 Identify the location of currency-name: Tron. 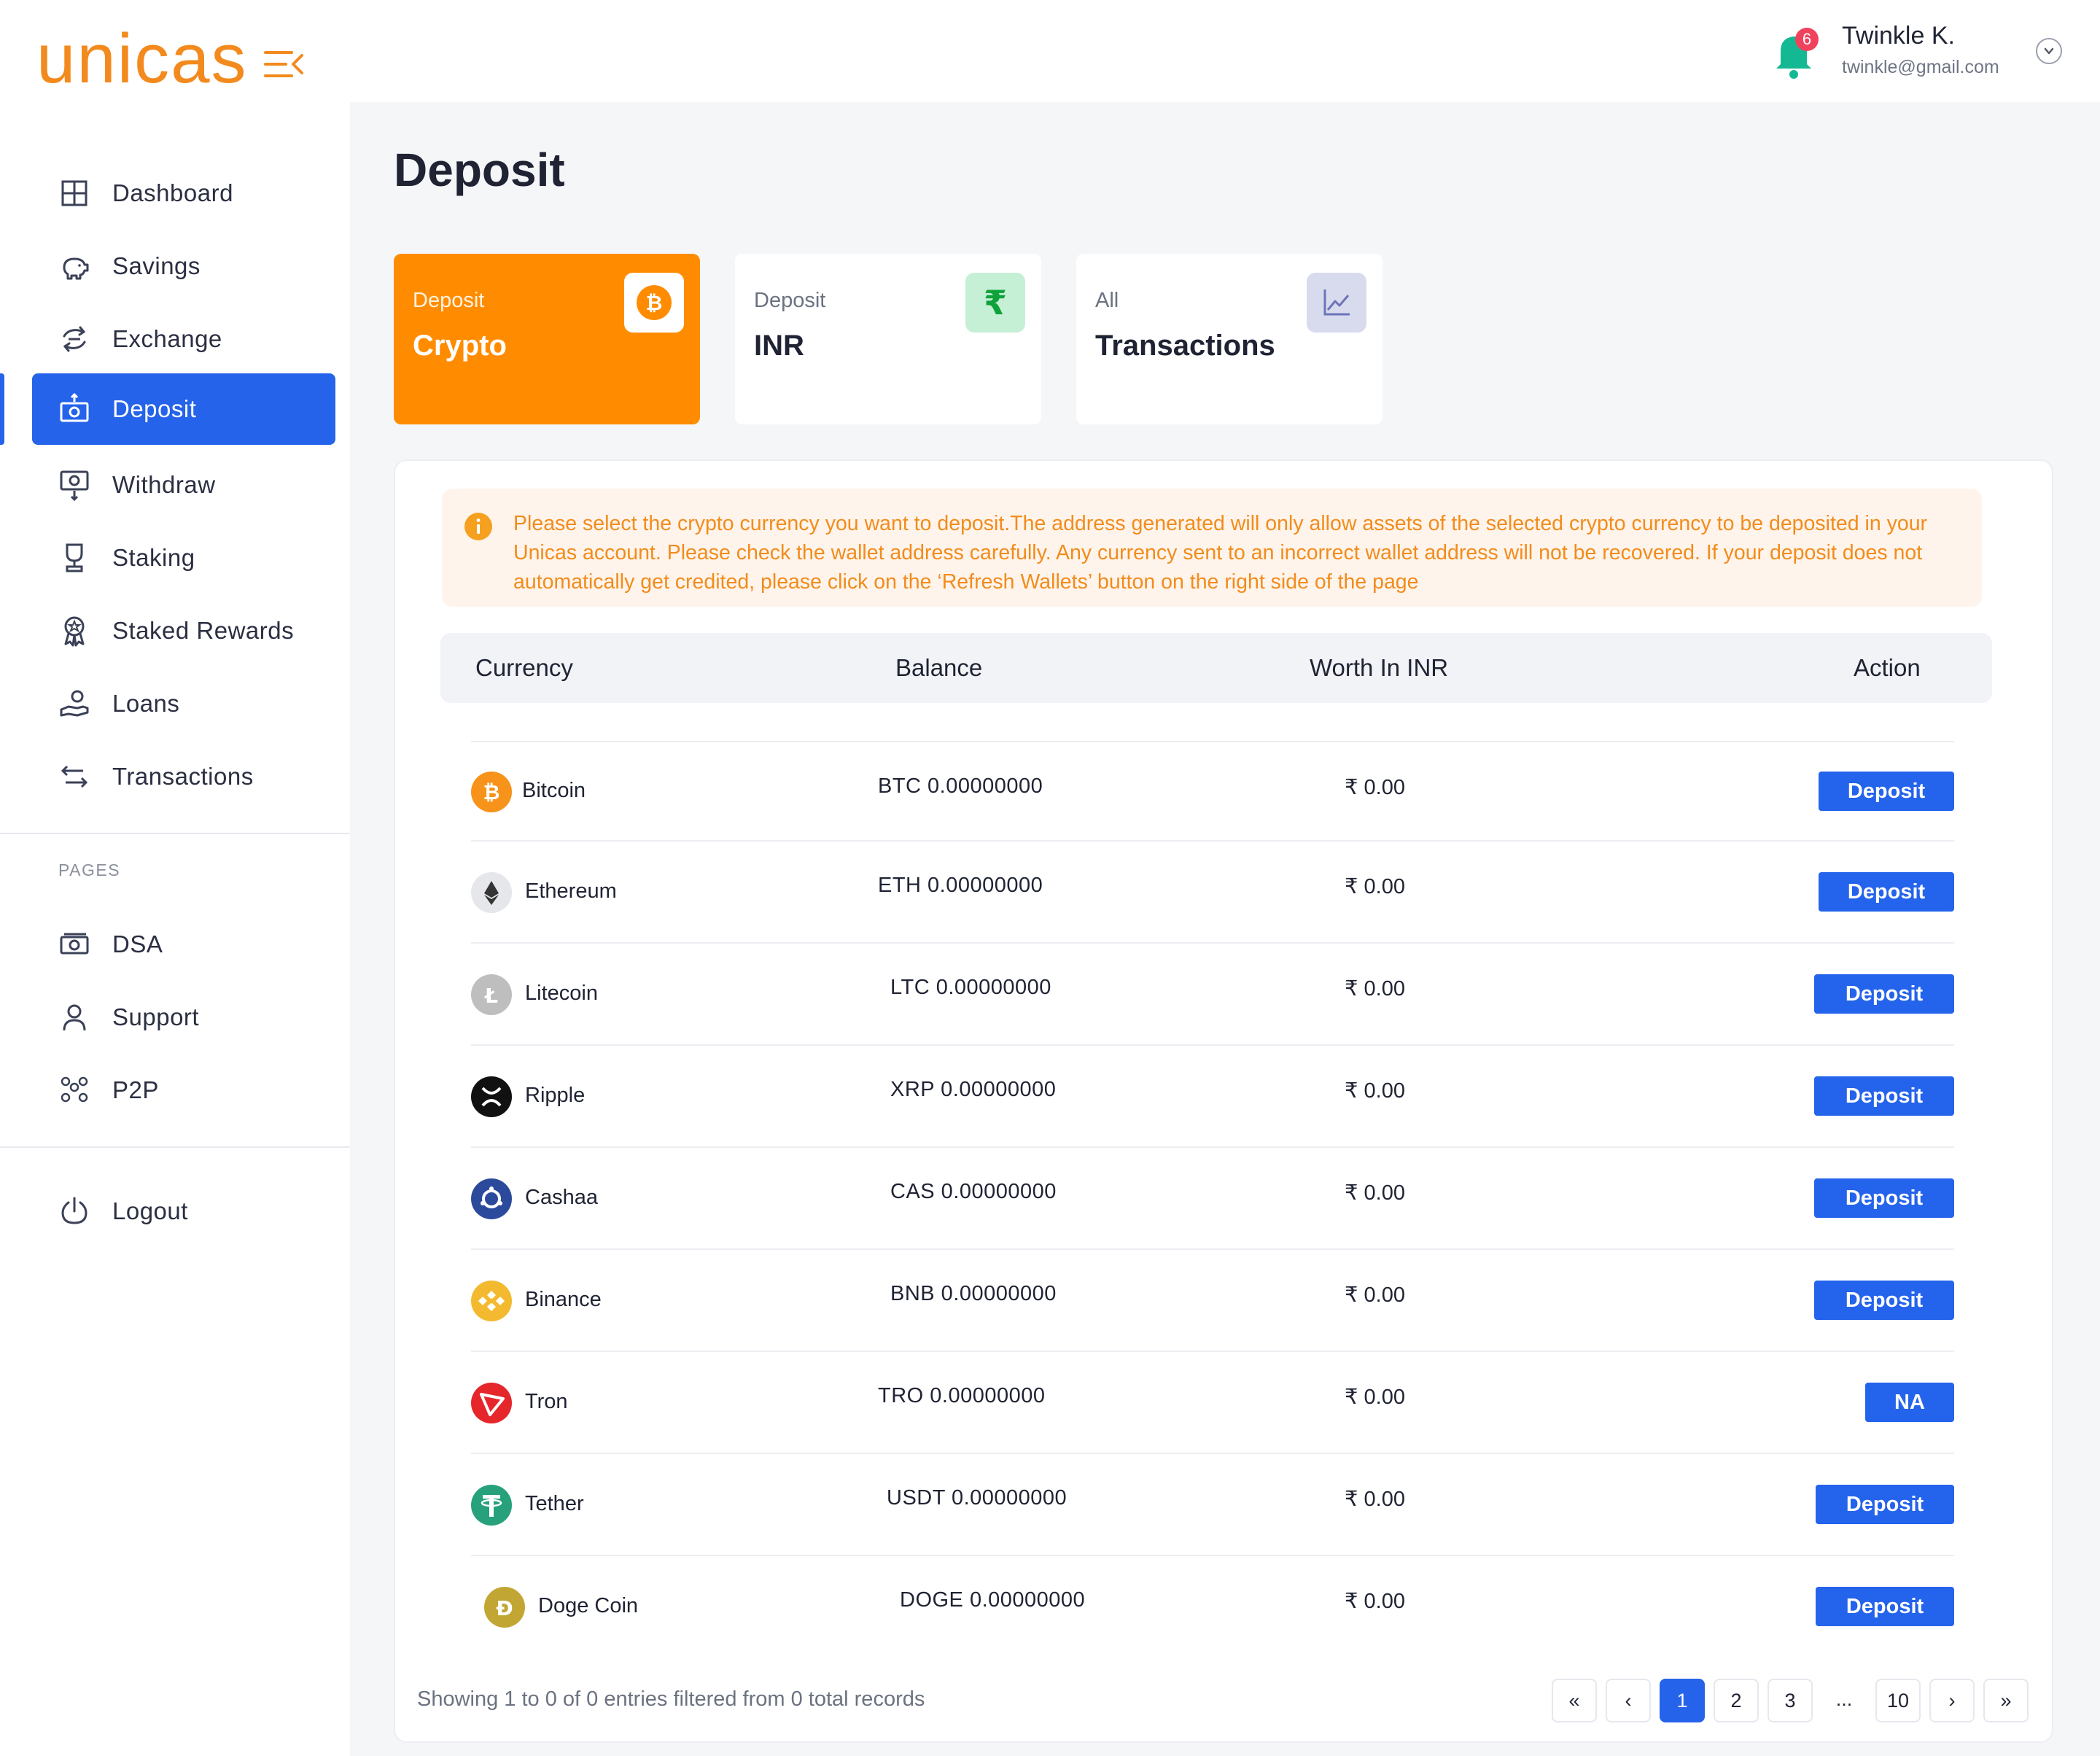
(546, 1401).